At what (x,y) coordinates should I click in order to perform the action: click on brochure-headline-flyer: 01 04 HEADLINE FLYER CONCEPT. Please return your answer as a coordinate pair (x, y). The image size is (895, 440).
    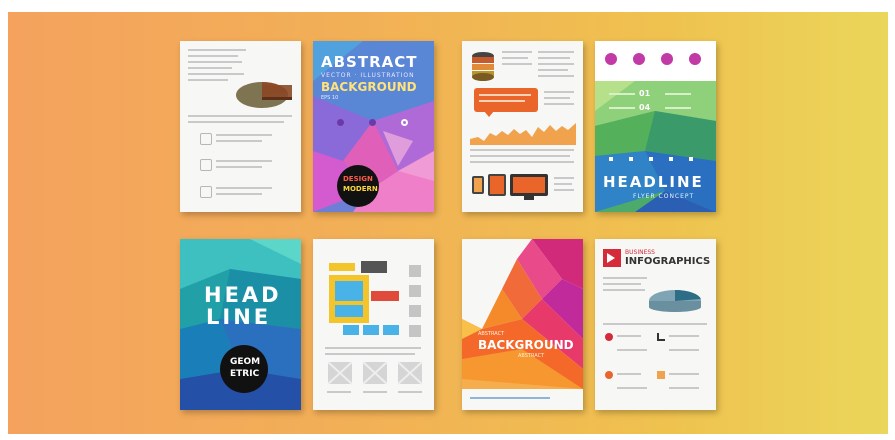
    Looking at the image, I should click on (655, 126).